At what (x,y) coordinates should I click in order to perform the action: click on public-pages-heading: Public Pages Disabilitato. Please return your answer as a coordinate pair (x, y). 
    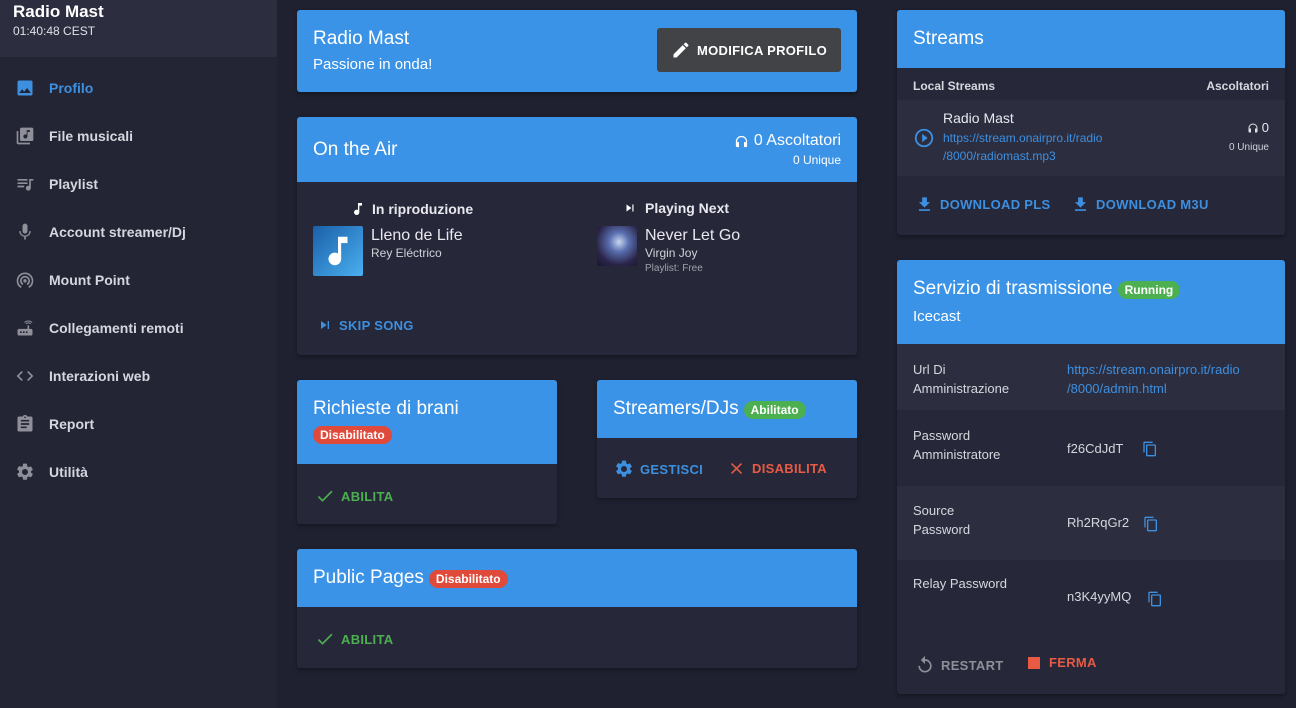
    Looking at the image, I should click on (410, 578).